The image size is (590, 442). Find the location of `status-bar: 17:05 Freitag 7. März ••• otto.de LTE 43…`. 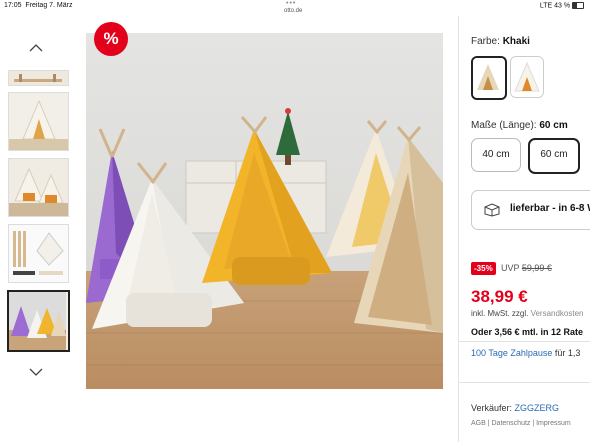

status-bar: 17:05 Freitag 7. März ••• otto.de LTE 43… is located at coordinates (295, 8).